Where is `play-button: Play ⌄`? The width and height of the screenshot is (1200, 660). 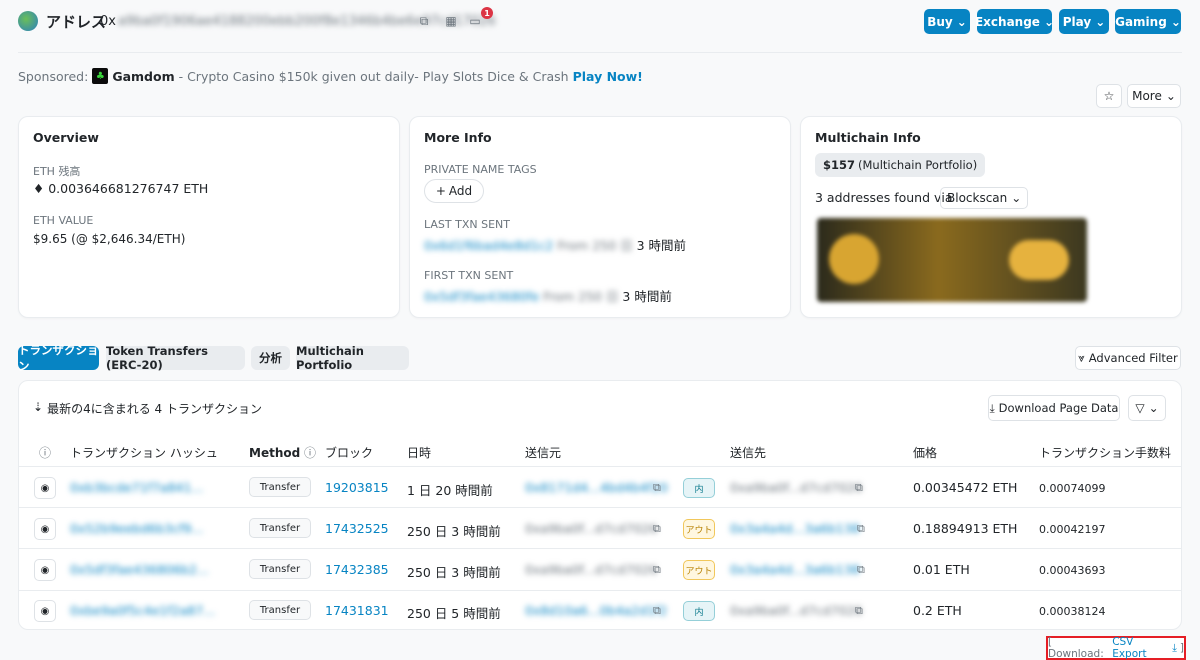
play-button: Play ⌄ is located at coordinates (1084, 21).